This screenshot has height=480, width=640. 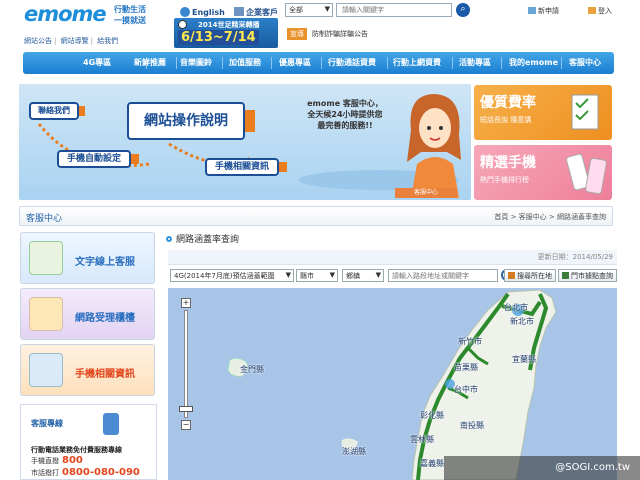 I want to click on nav-4g: 4G專區, so click(x=97, y=62).